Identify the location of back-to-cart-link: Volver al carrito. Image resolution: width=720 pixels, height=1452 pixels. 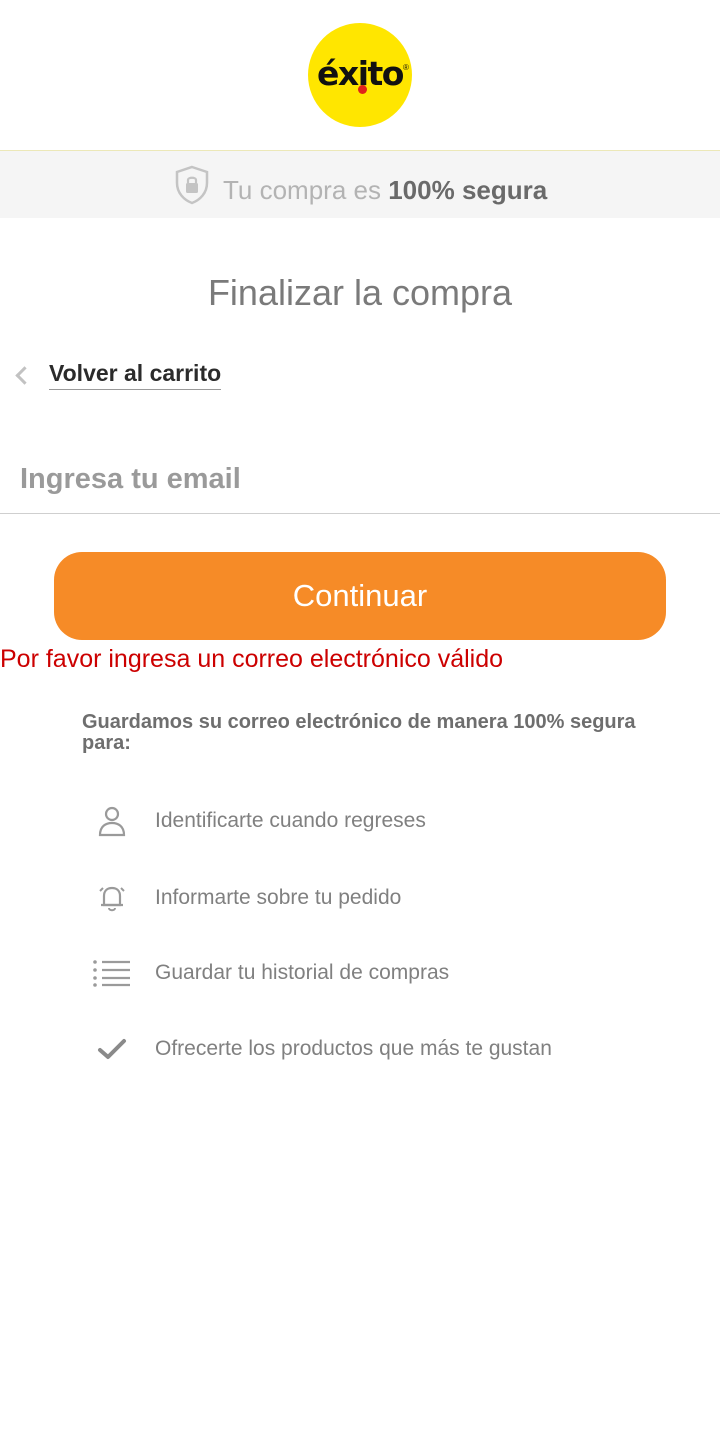
(118, 375).